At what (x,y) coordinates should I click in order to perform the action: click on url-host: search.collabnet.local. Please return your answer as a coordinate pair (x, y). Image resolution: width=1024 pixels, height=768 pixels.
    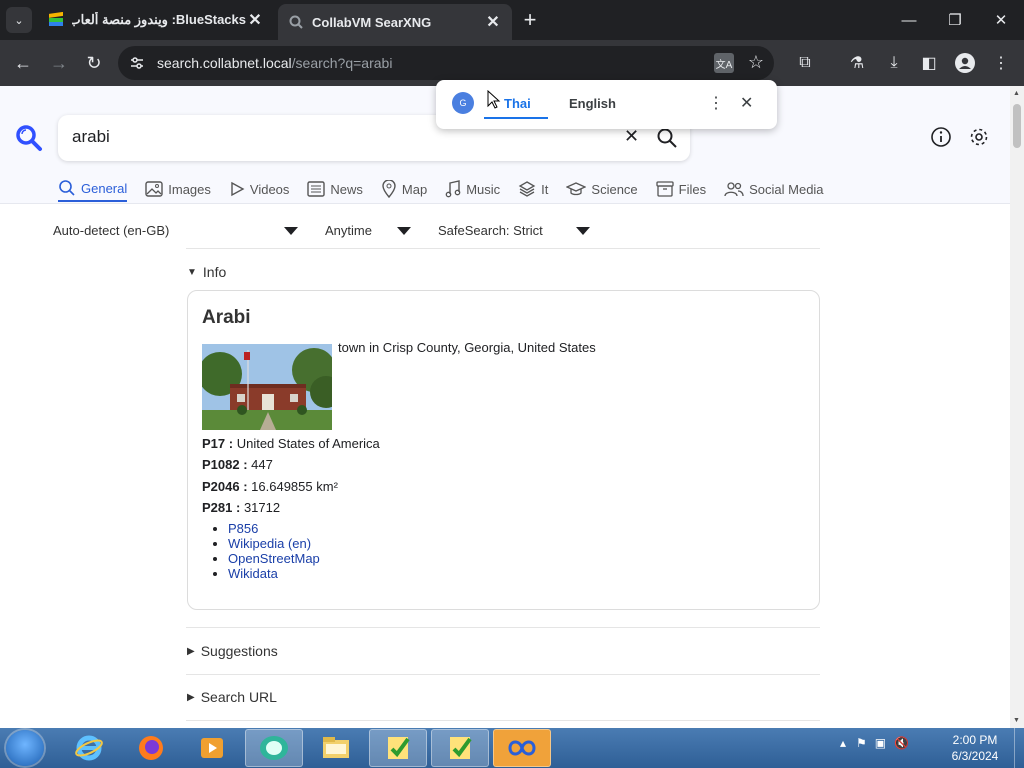
    Looking at the image, I should click on (224, 63).